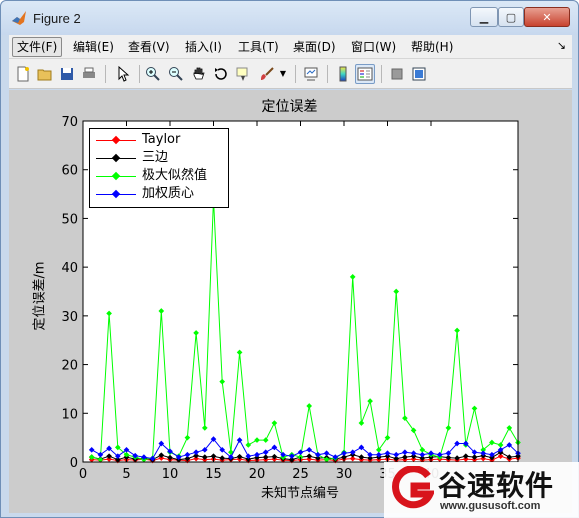  Describe the element at coordinates (69, 122) in the screenshot. I see `y-tick-label: 70` at that location.